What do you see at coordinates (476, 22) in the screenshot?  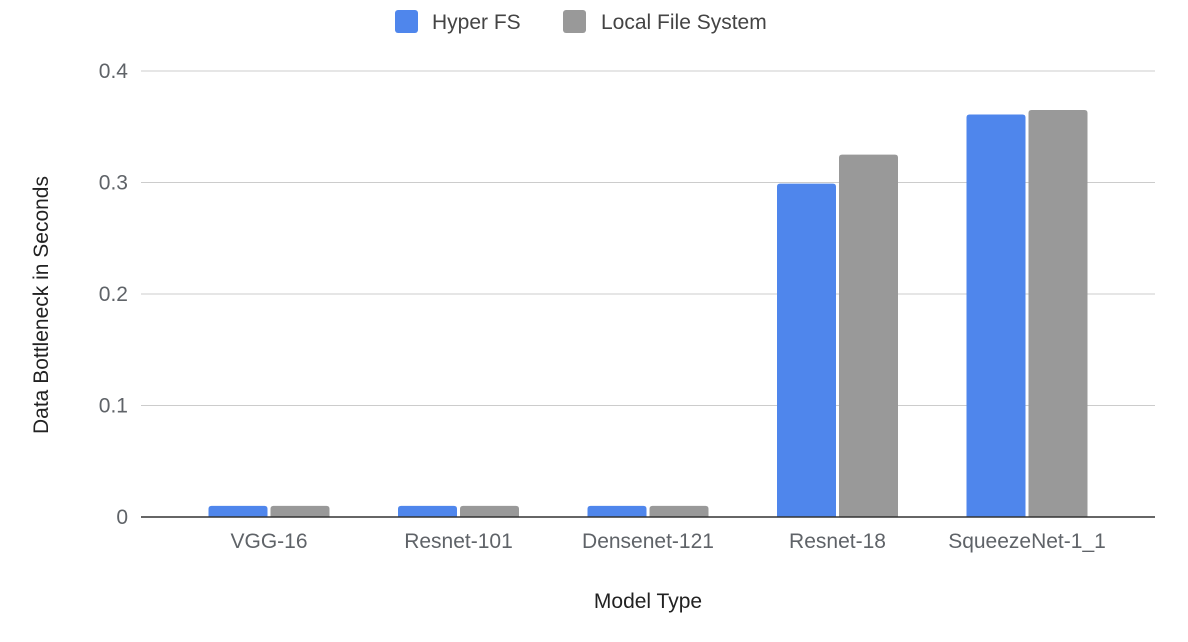 I see `legend-label: Hyper FS` at bounding box center [476, 22].